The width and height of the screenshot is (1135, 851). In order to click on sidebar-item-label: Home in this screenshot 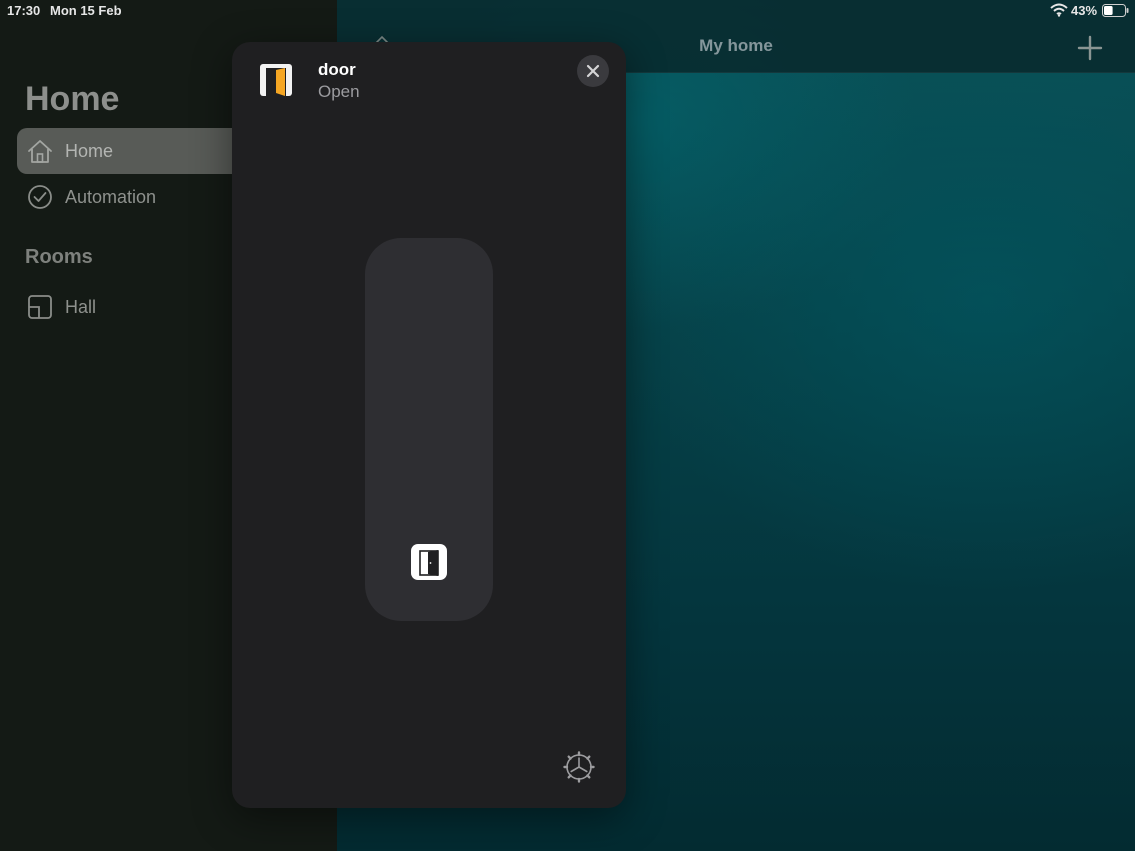, I will do `click(89, 151)`.